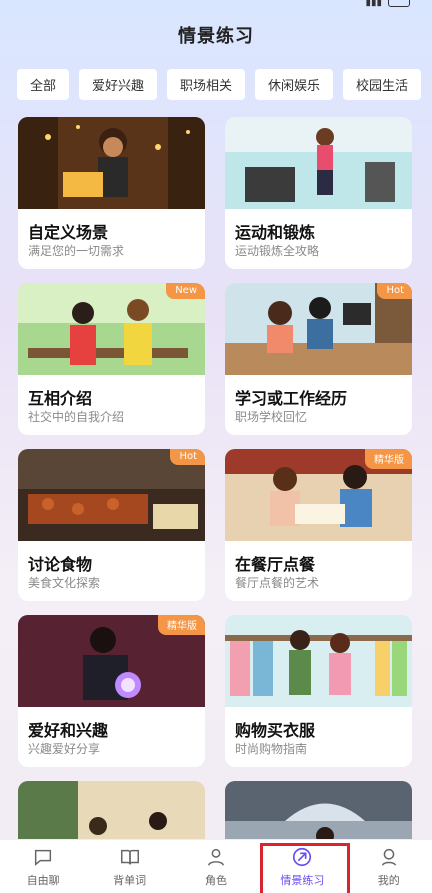 Image resolution: width=432 pixels, height=893 pixels. I want to click on card-illustration: New, so click(111, 329).